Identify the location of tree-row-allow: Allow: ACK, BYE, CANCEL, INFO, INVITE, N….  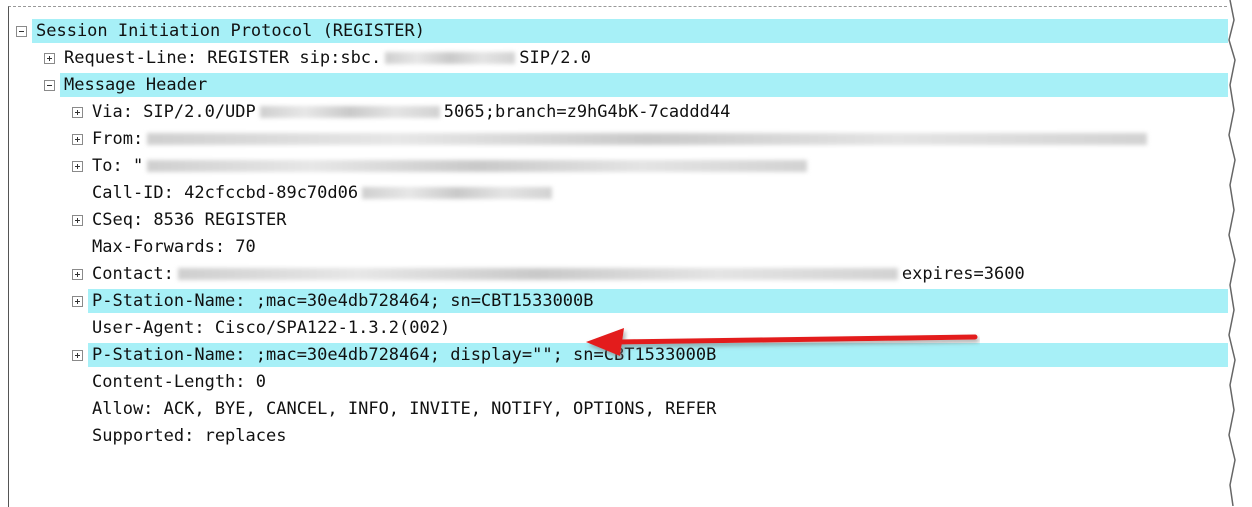
(622, 409).